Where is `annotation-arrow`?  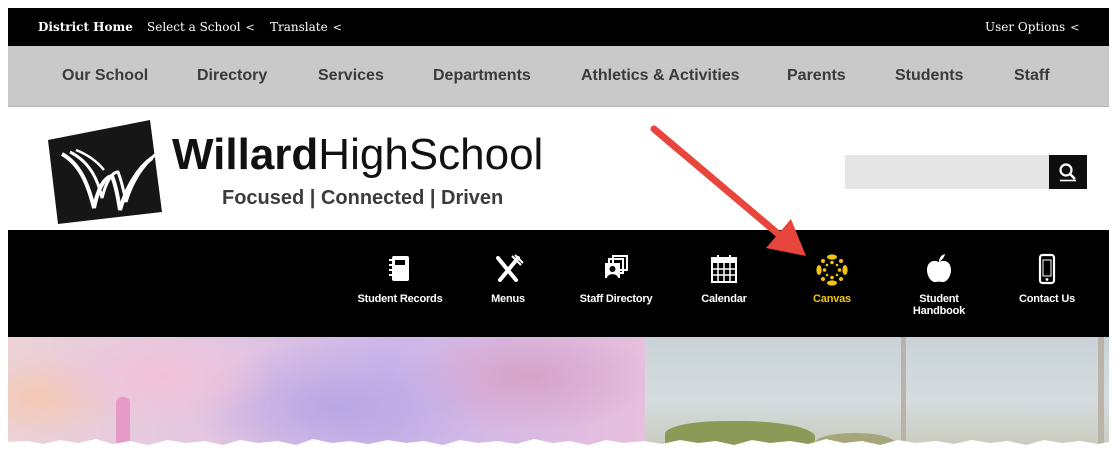 annotation-arrow is located at coordinates (728, 190).